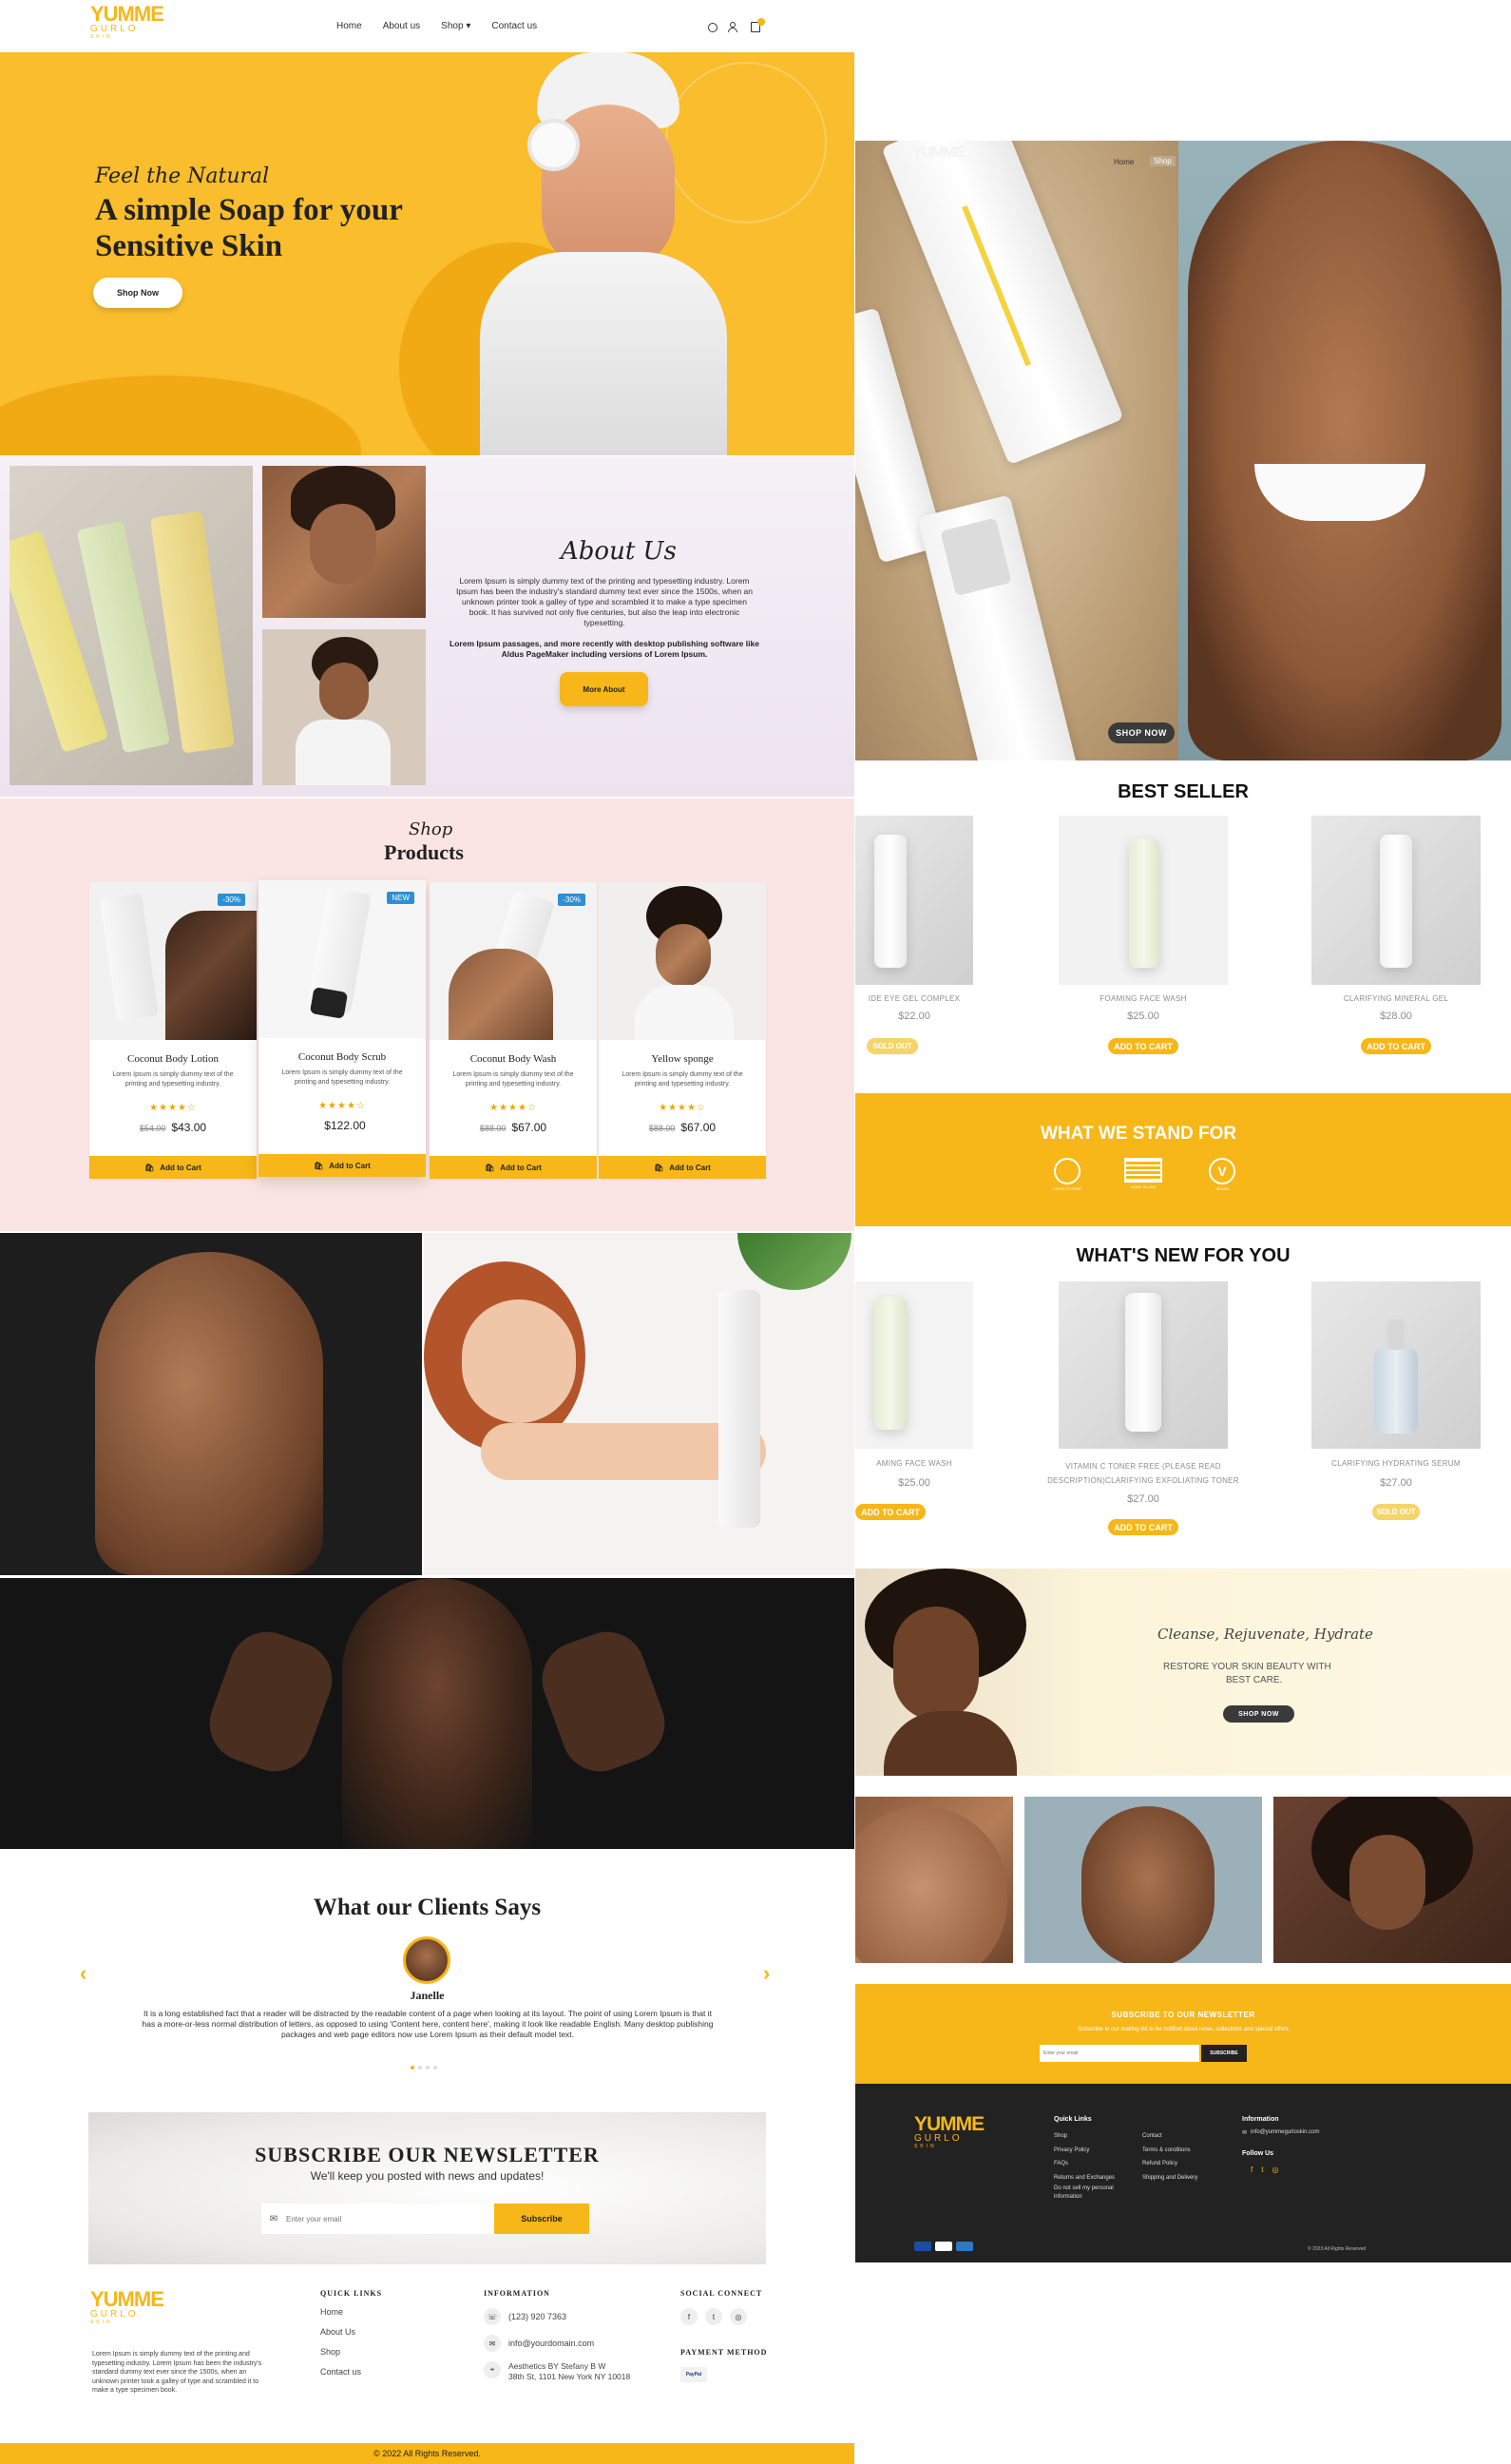 The image size is (1511, 2464). I want to click on footer-link: Returns and Exchanges, so click(1092, 2178).